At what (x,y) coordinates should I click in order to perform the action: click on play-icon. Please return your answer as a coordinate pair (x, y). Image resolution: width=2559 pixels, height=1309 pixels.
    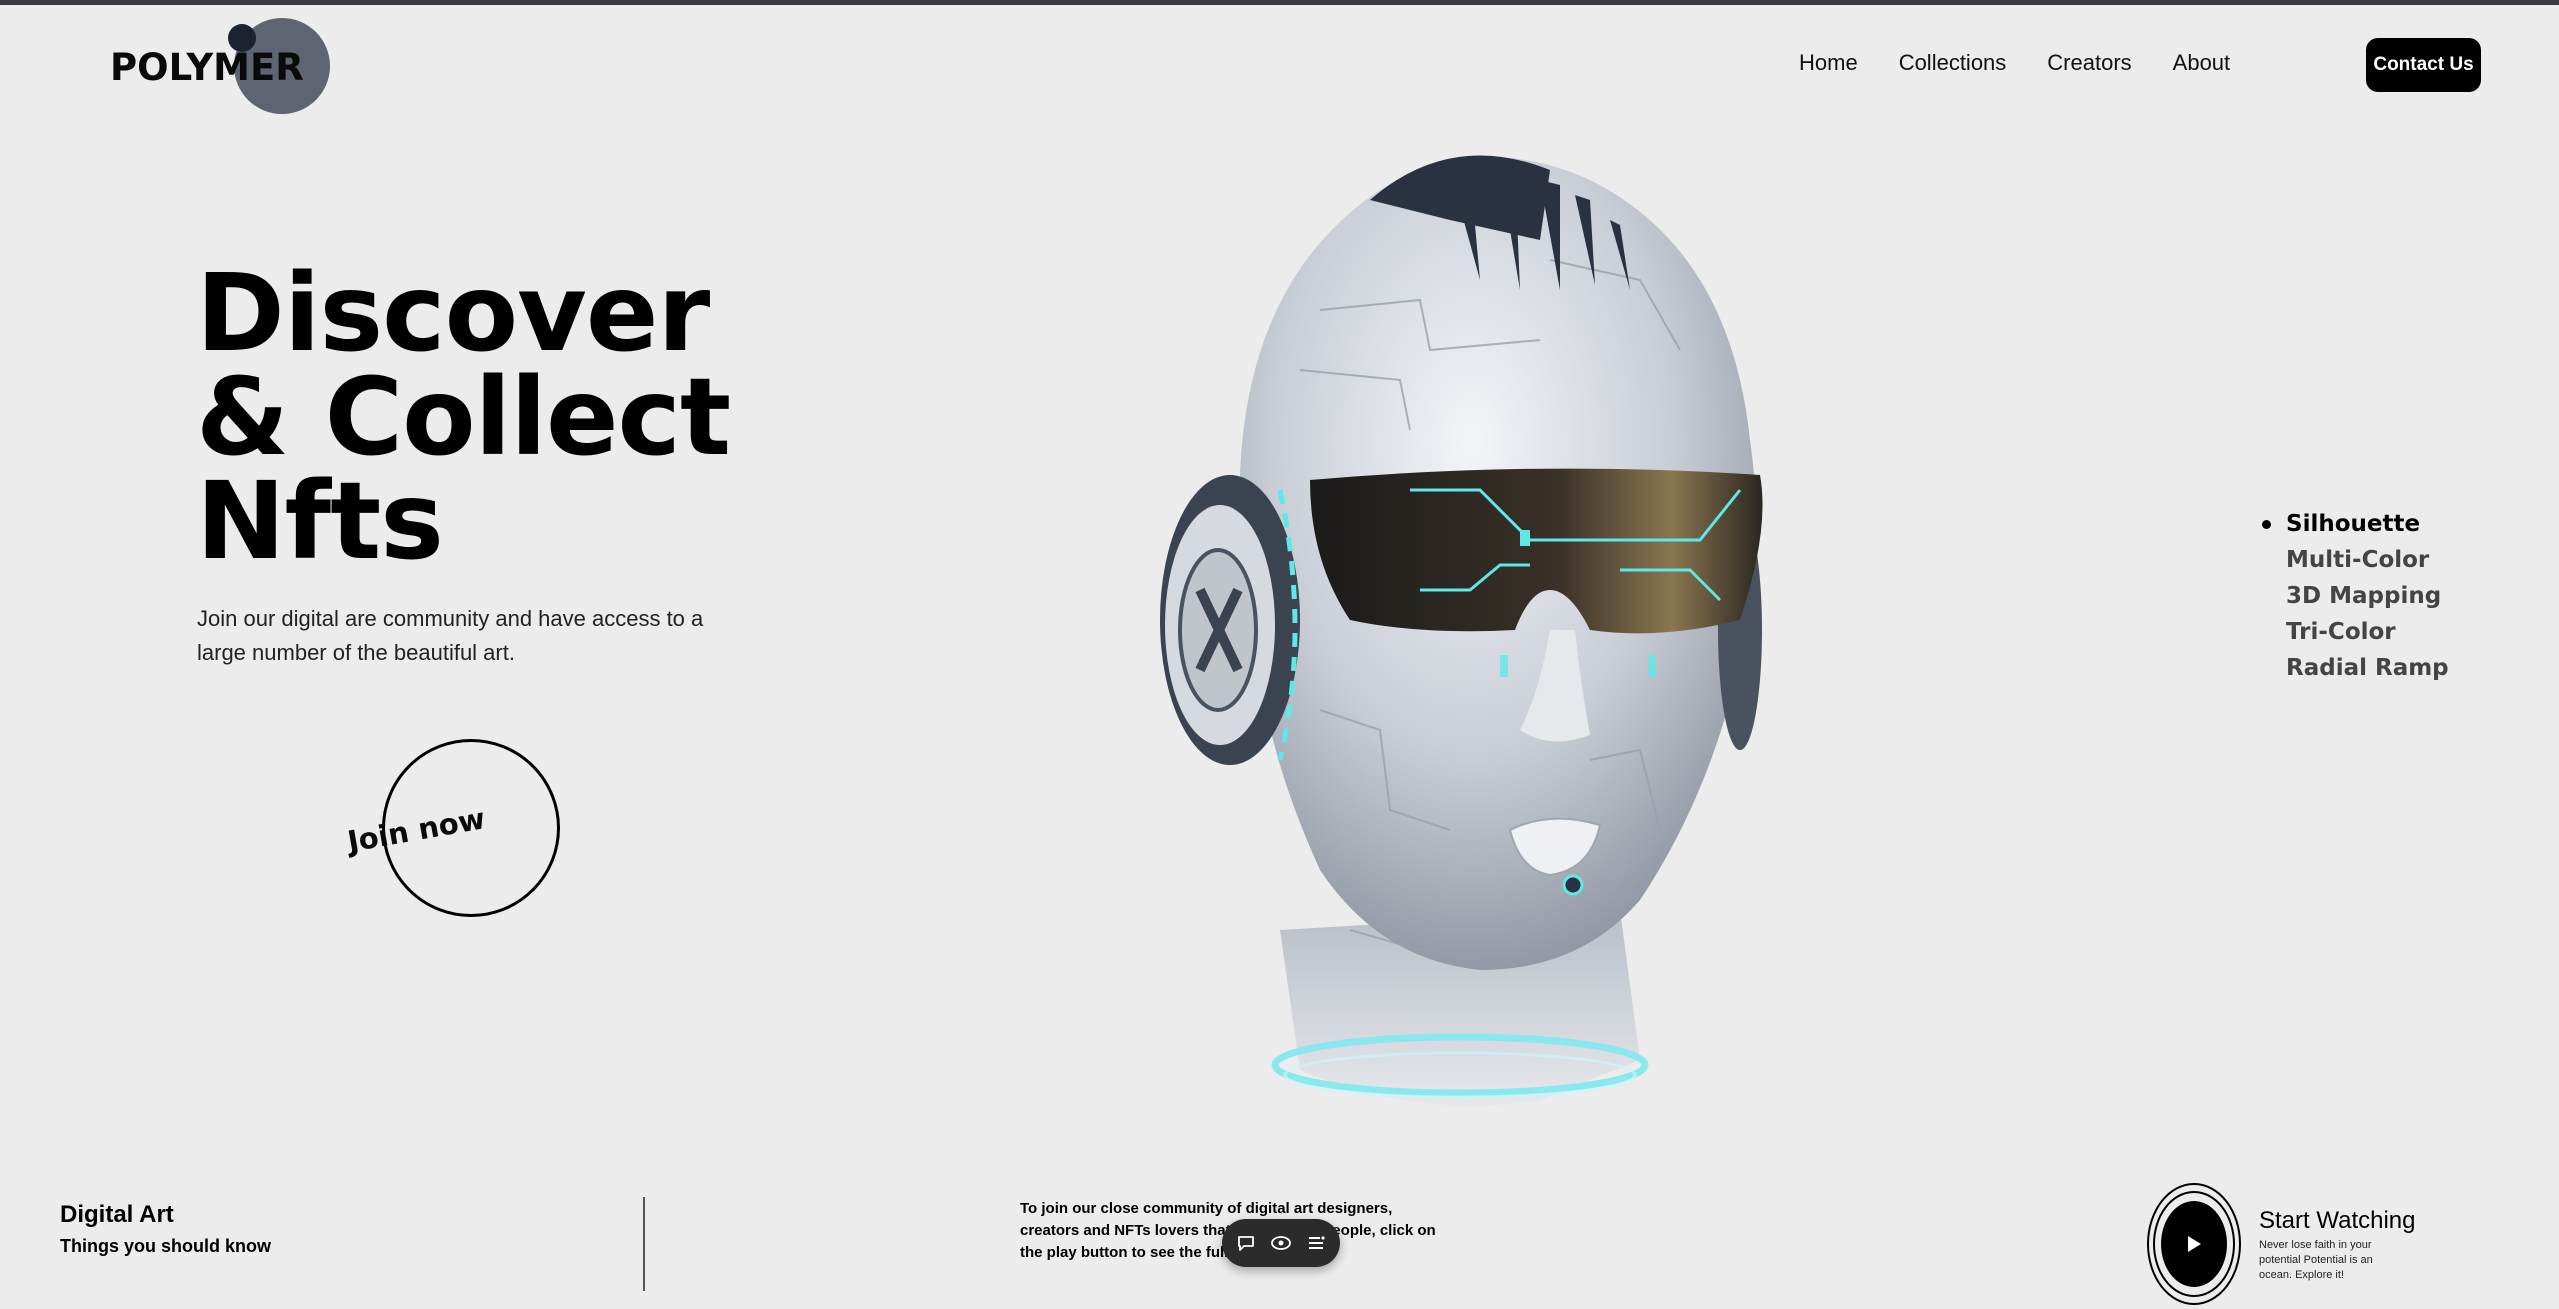
    Looking at the image, I should click on (2194, 1244).